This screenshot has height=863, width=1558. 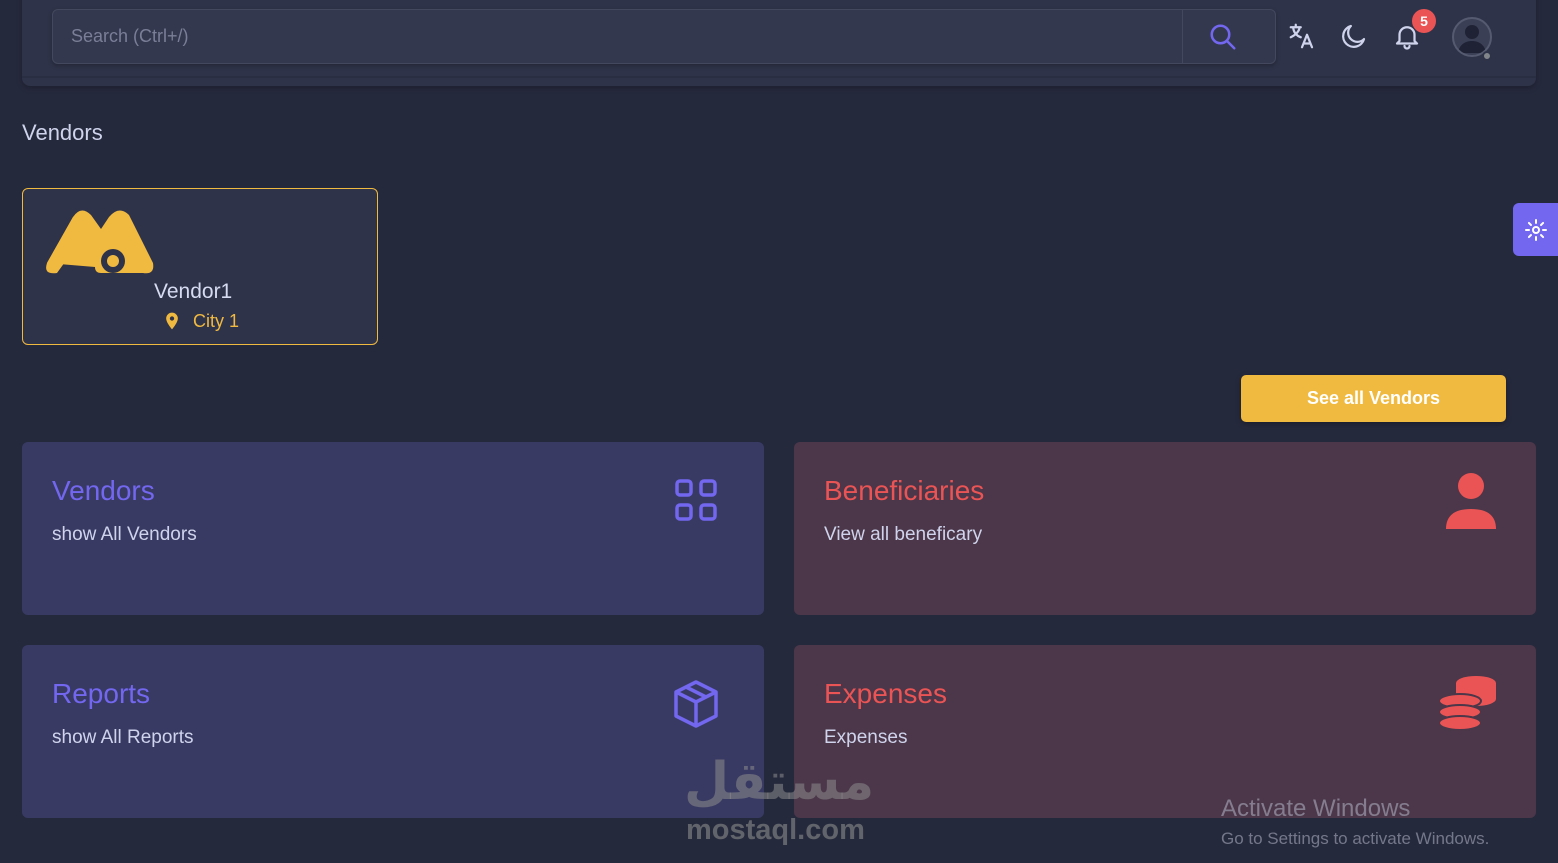 I want to click on reports-card-title: Reports, so click(x=101, y=693).